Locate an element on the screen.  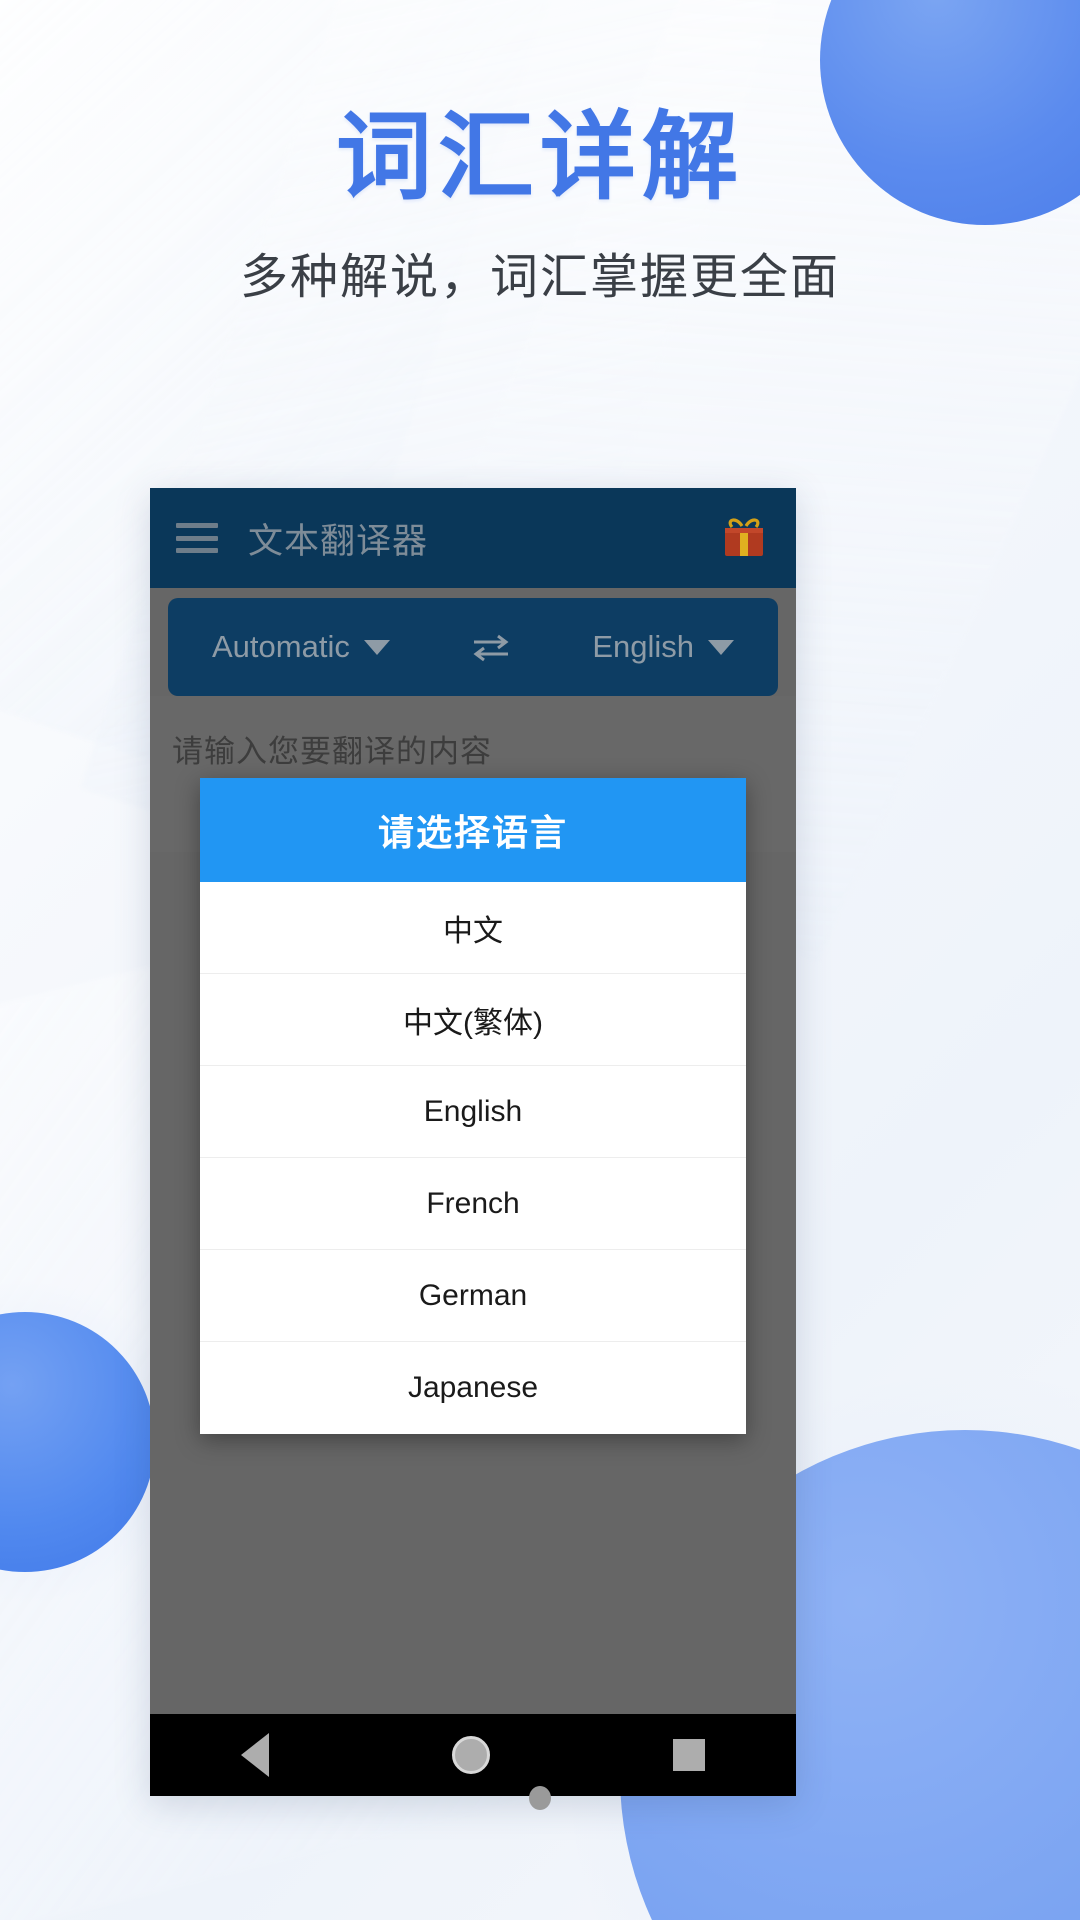
target-language-label: English is located at coordinates (643, 646).